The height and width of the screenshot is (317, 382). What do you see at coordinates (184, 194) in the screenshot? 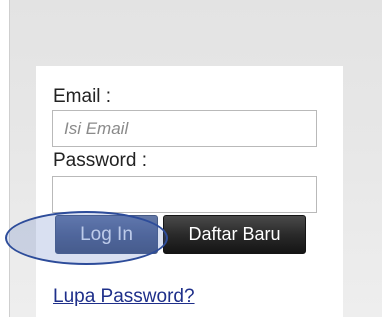
I see `password-input` at bounding box center [184, 194].